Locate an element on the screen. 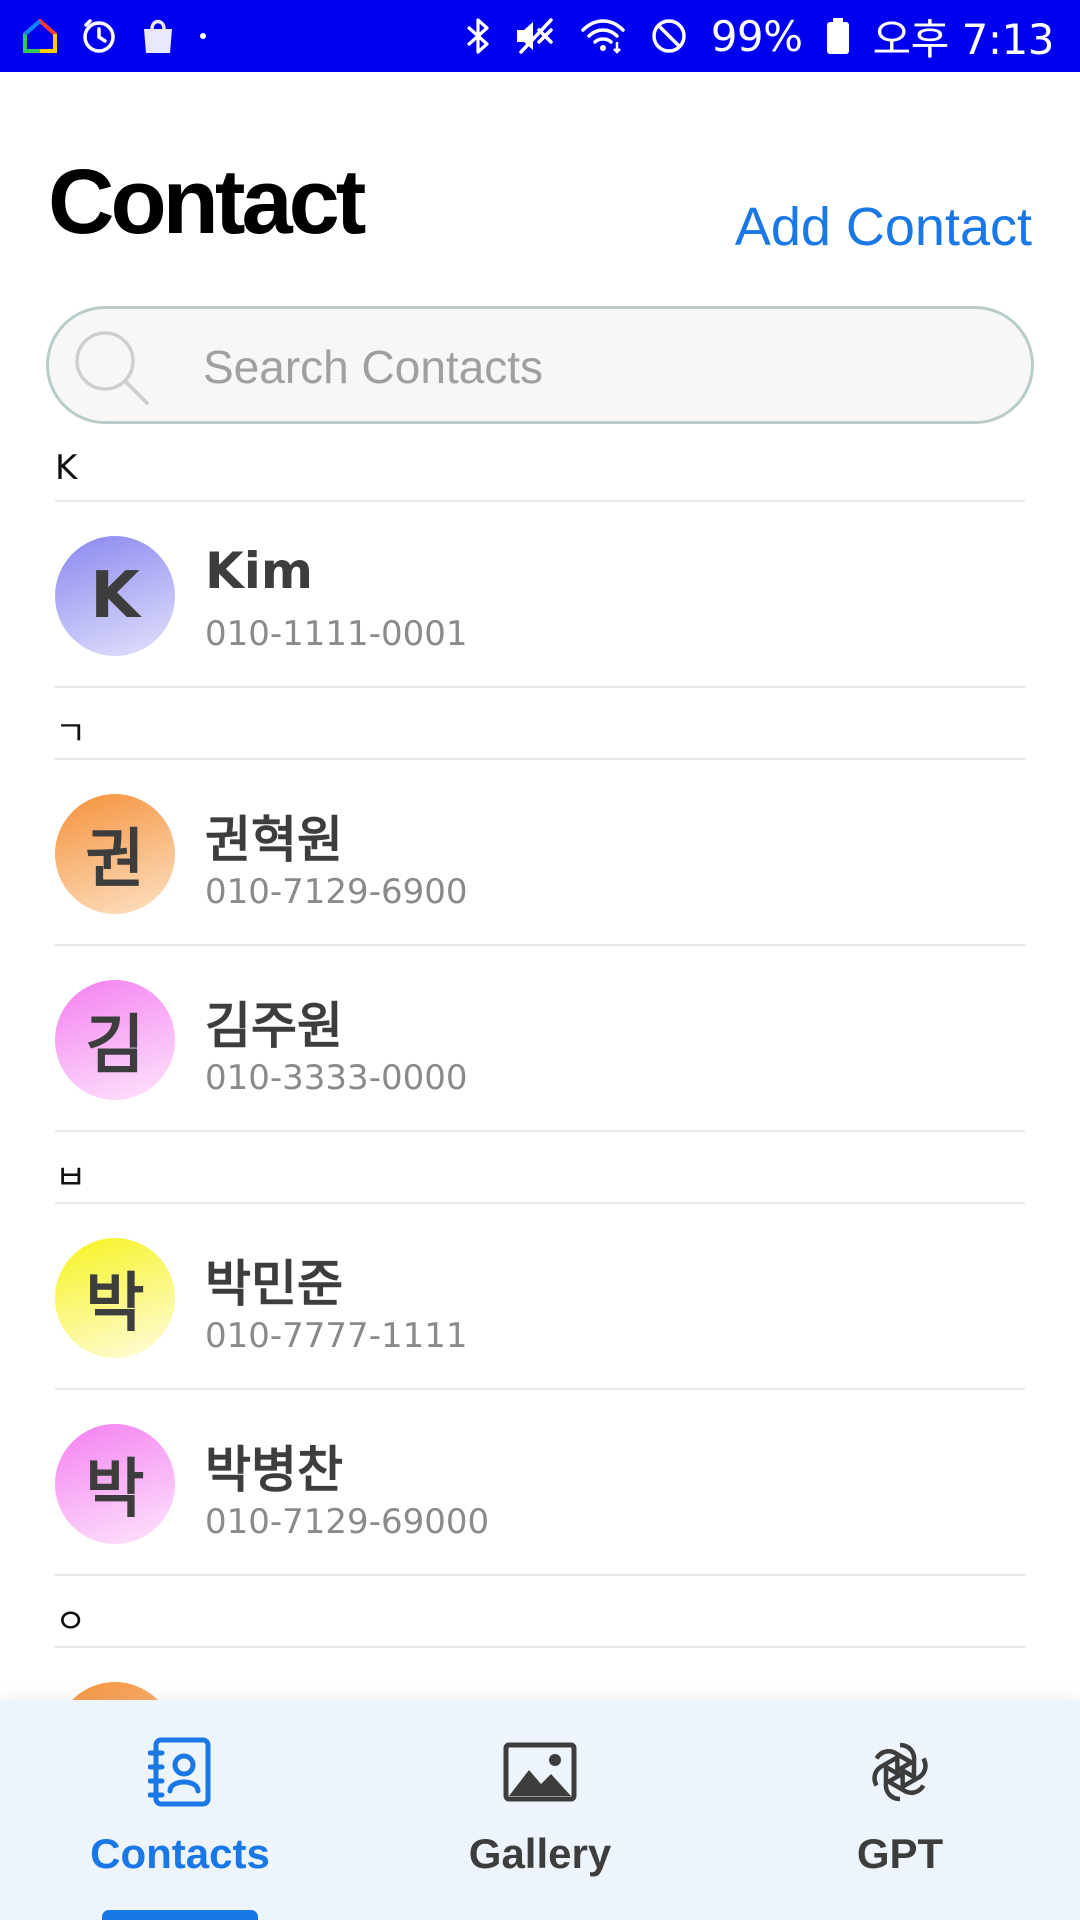 This screenshot has height=1920, width=1080. contact-row: K Kim 010-1111-0001 is located at coordinates (540, 595).